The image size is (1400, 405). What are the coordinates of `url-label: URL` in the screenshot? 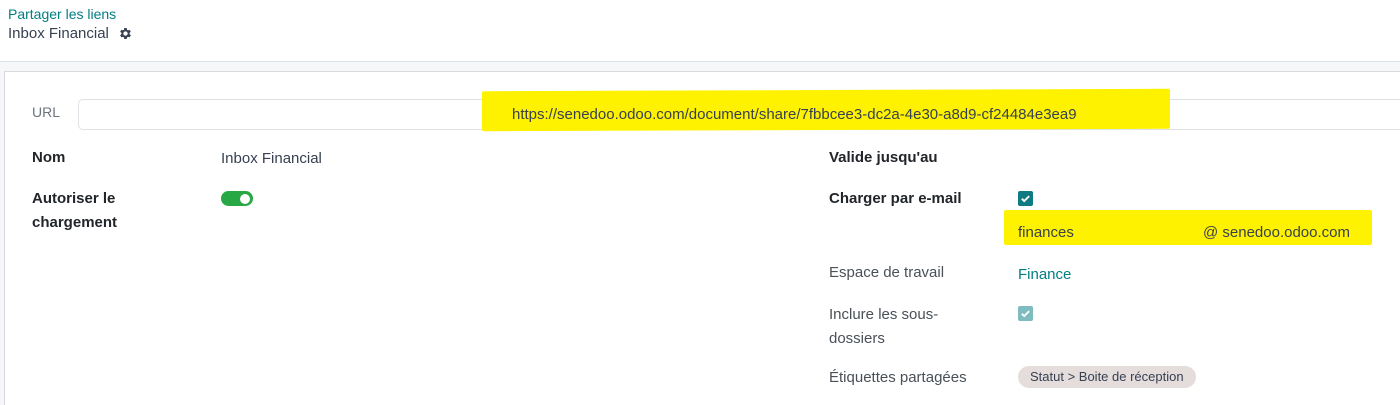 It's located at (46, 112).